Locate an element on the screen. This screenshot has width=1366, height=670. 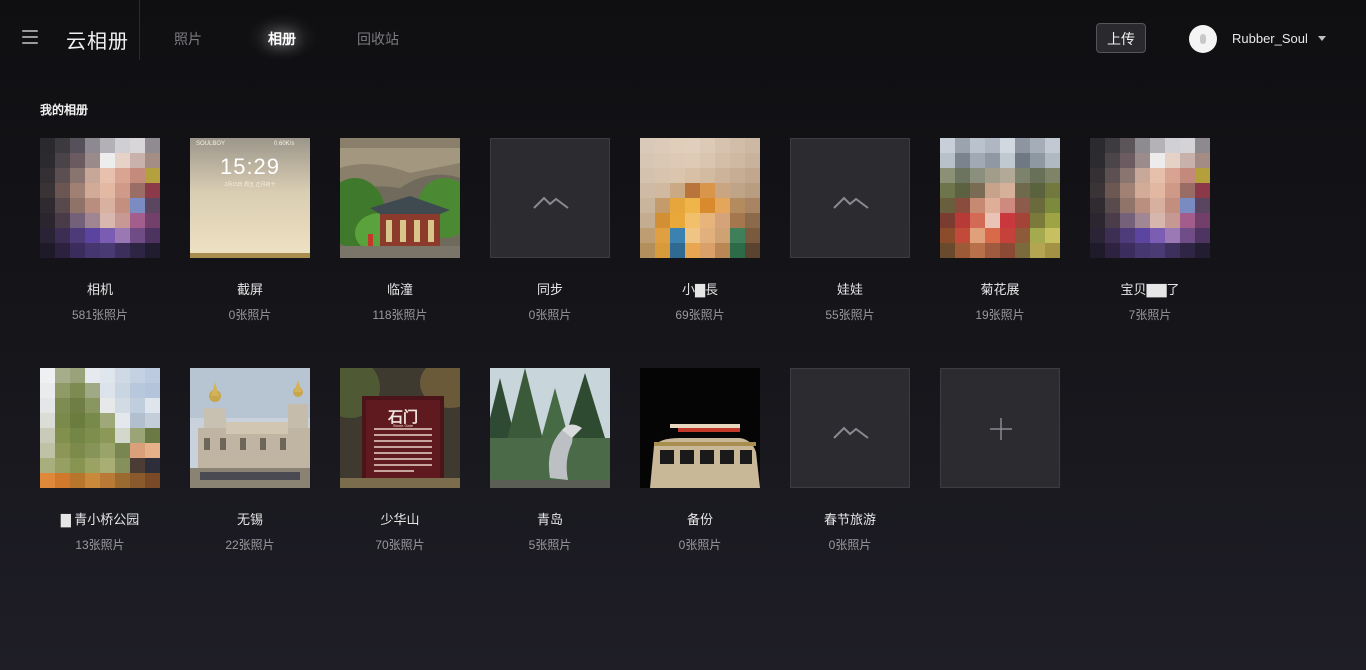
album-card: 宝贝▇▇了 7张照片 is located at coordinates (1150, 230).